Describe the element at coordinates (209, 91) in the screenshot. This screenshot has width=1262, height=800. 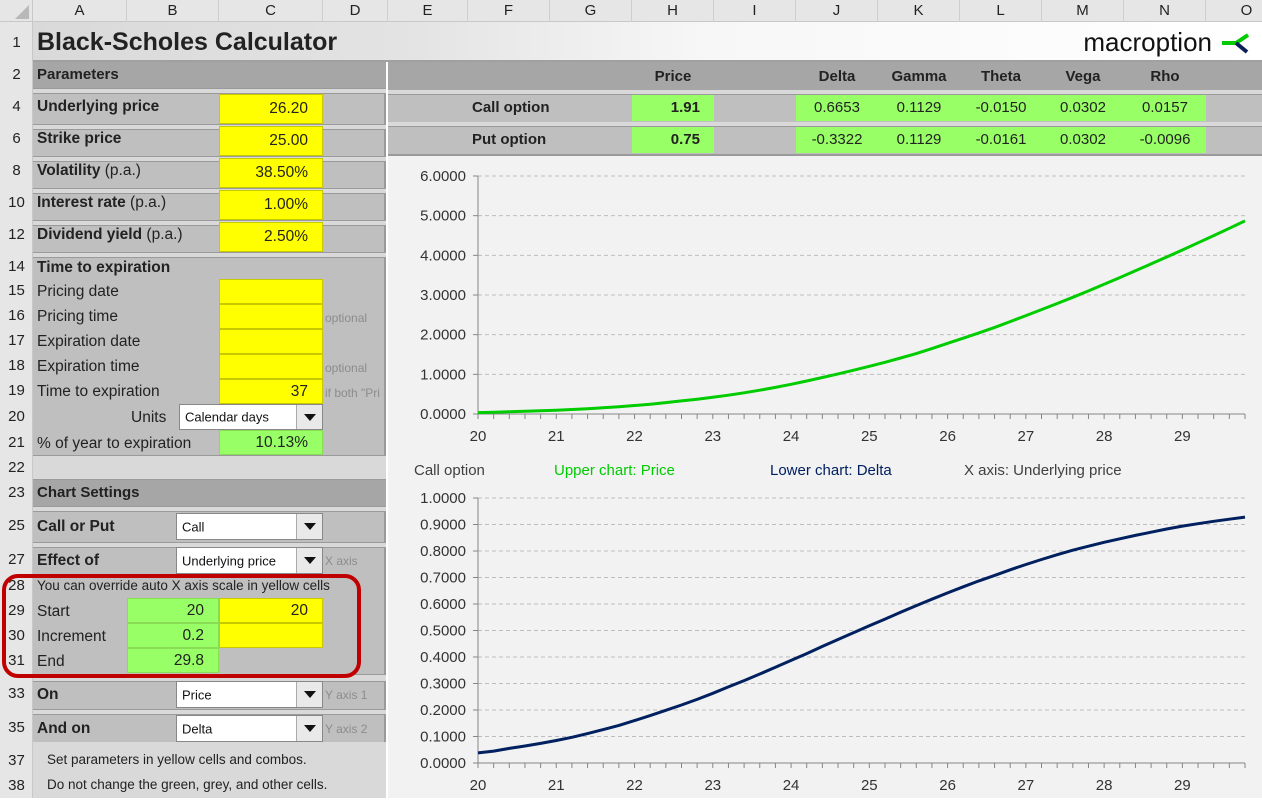
I see `row-spacer` at that location.